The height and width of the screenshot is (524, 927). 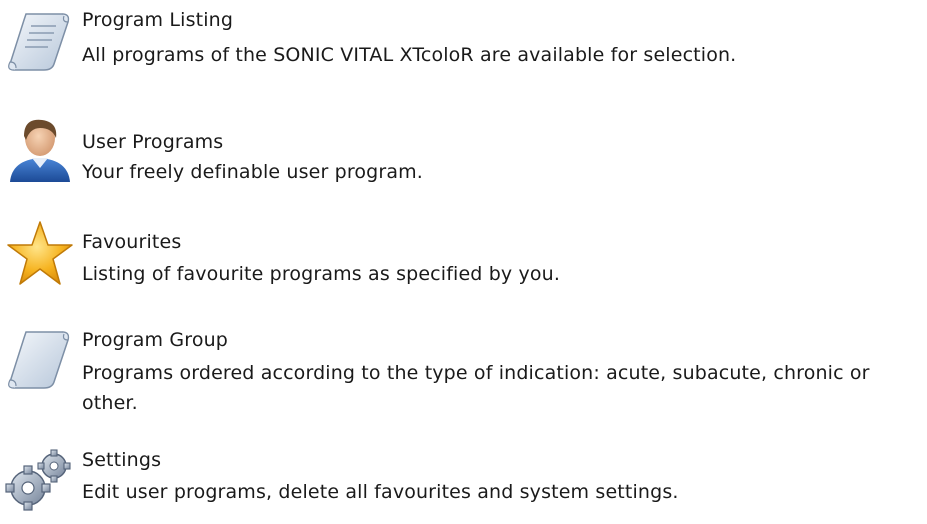 What do you see at coordinates (40, 44) in the screenshot?
I see `scroll-document-icon` at bounding box center [40, 44].